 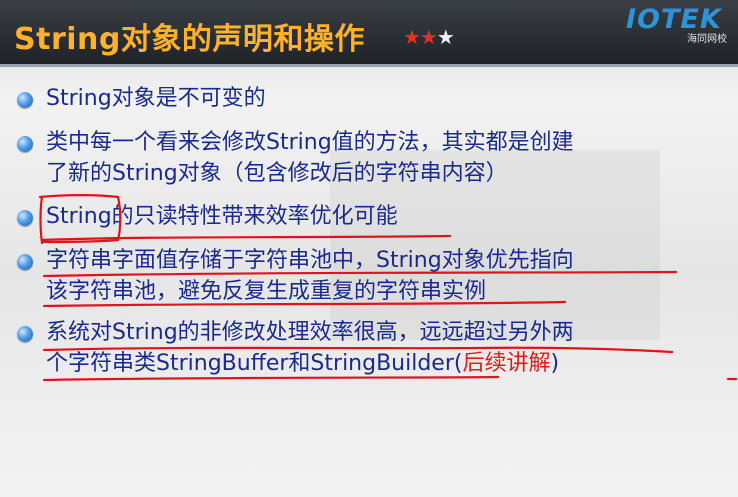 What do you see at coordinates (310, 332) in the screenshot?
I see `bullet-5-line-1: 系统对String的非修改处理效率很高，远远超过另外两` at bounding box center [310, 332].